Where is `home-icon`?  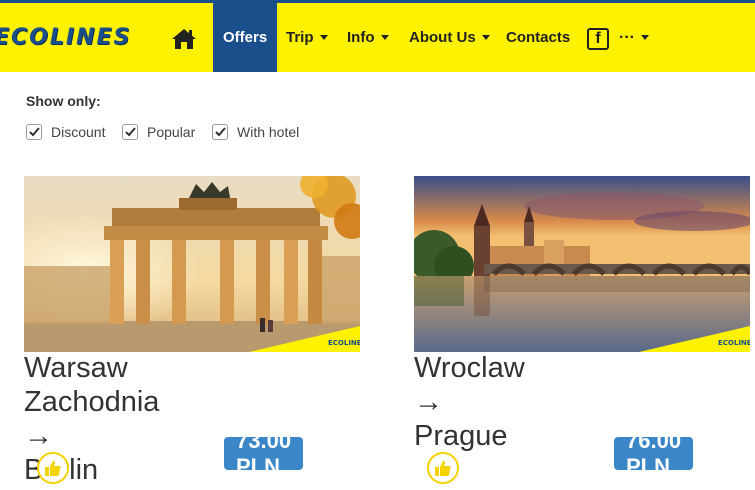 home-icon is located at coordinates (184, 39).